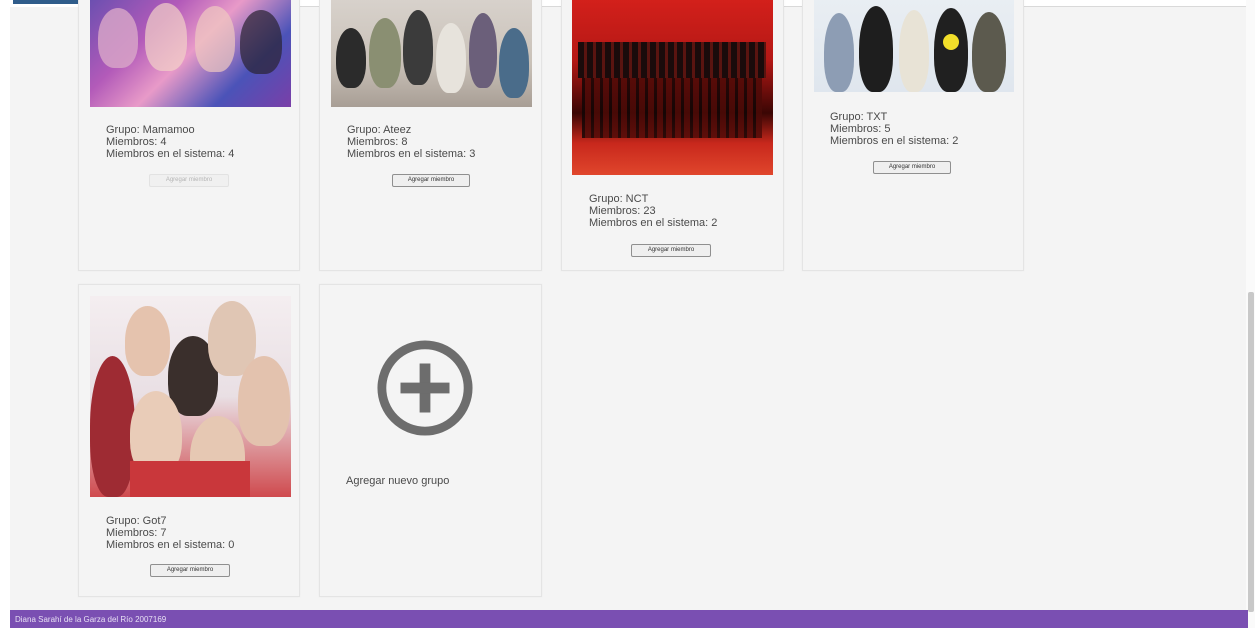 The image size is (1255, 628). Describe the element at coordinates (170, 545) in the screenshot. I see `system-member-count: Miembros en el sistema: 0` at that location.